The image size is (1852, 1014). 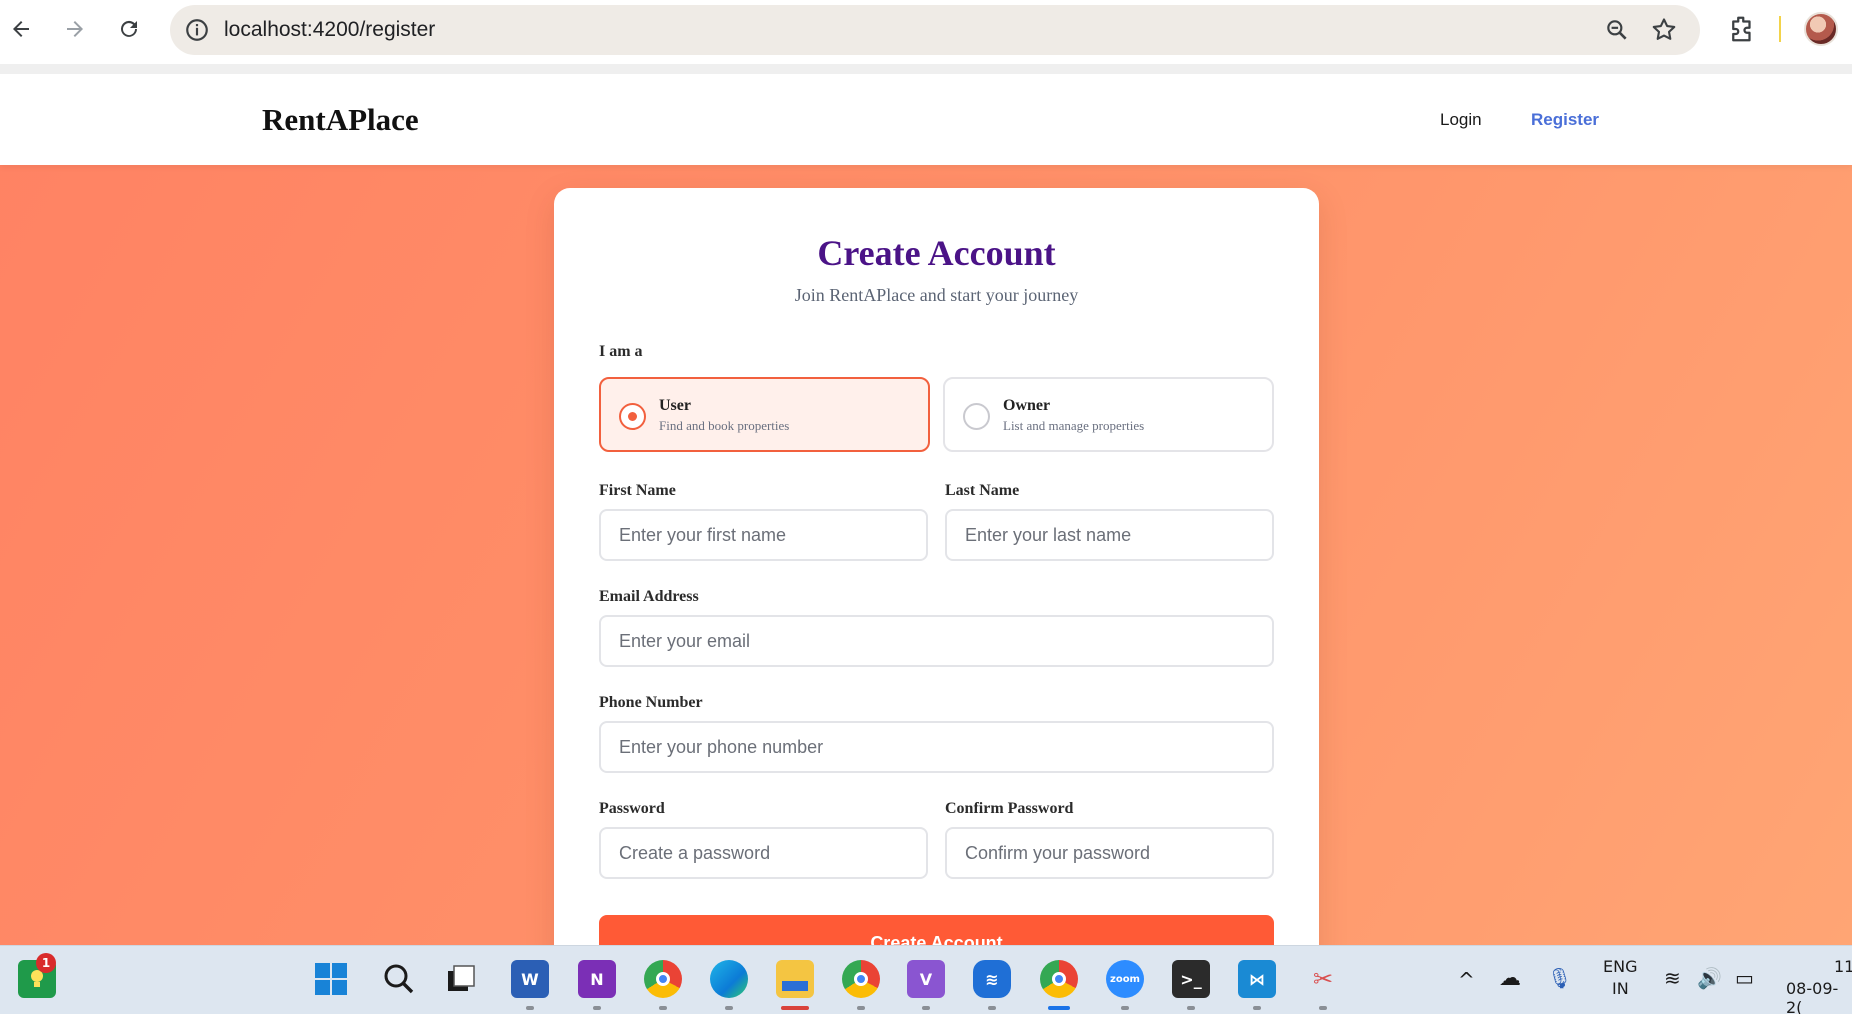 What do you see at coordinates (1565, 120) in the screenshot?
I see `nav-register-link: Register` at bounding box center [1565, 120].